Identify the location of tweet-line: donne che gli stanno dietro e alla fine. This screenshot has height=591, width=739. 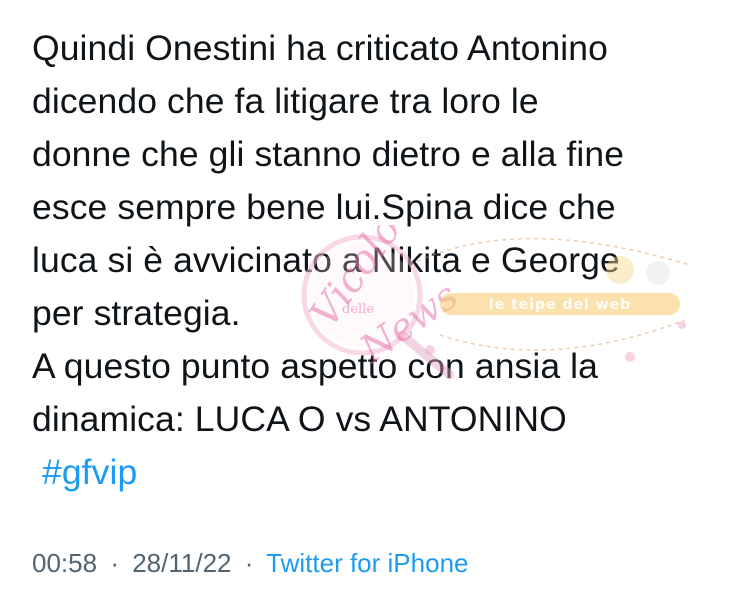
(328, 154).